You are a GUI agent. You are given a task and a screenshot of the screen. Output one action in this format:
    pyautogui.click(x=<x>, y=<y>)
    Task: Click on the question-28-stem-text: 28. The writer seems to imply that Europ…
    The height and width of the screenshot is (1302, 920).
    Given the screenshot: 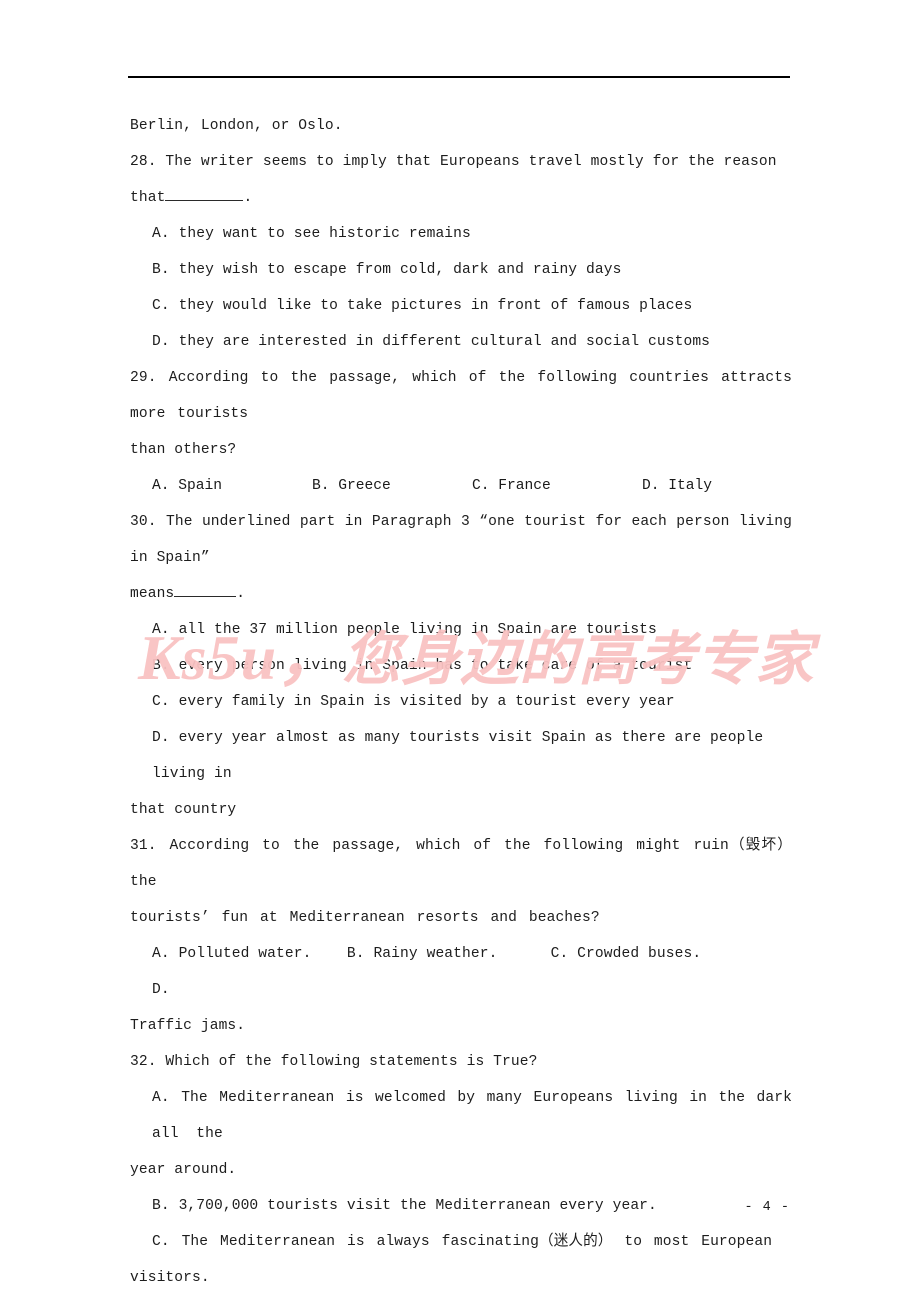 What is the action you would take?
    pyautogui.click(x=458, y=180)
    